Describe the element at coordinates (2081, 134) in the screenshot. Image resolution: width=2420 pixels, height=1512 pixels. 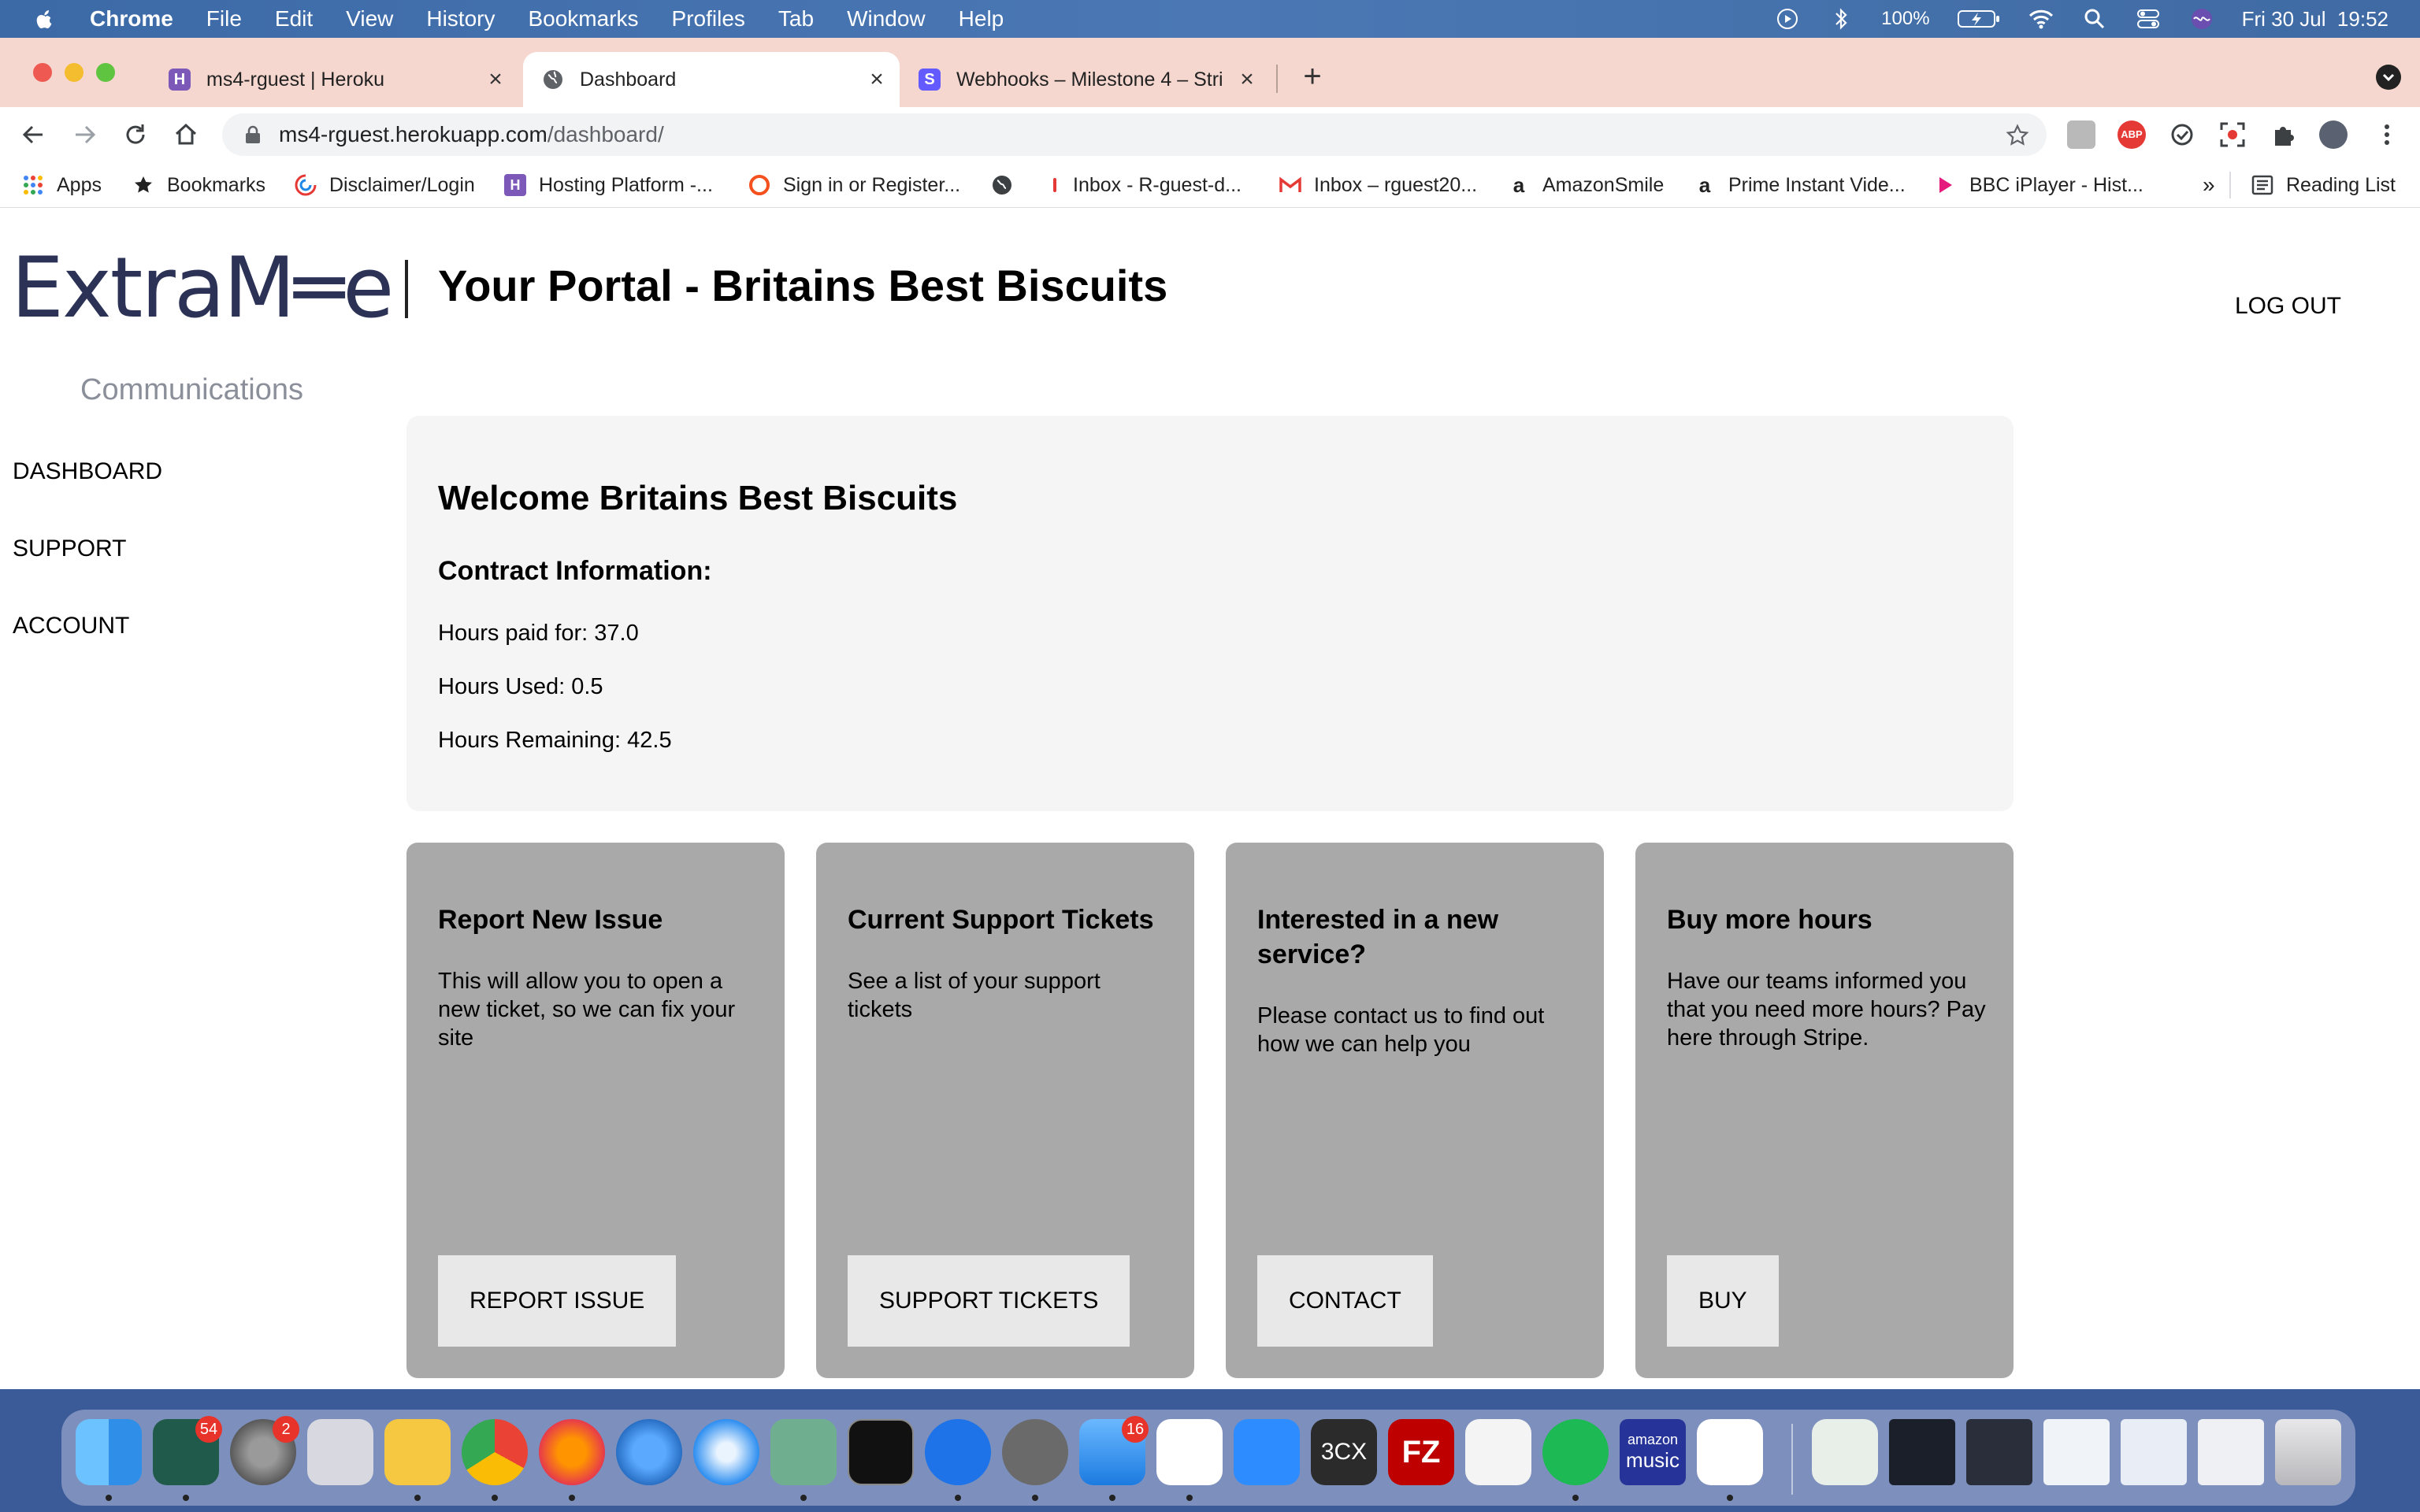
I see `extension-icon` at that location.